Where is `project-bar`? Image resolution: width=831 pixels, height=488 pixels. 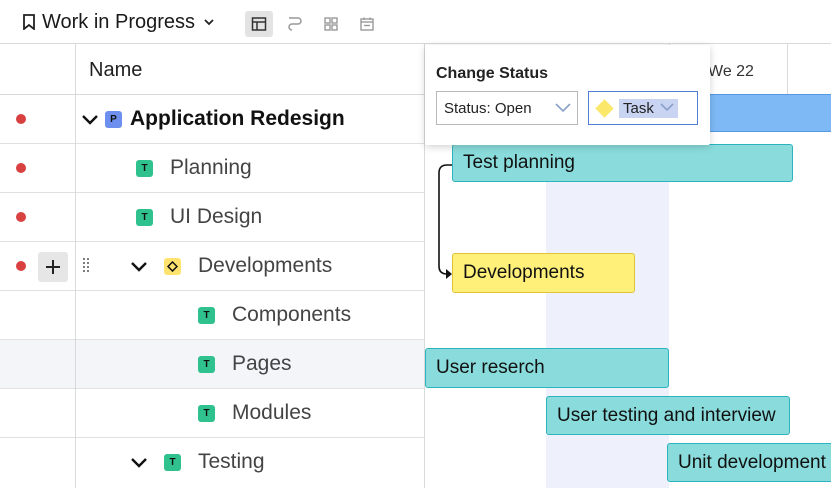 project-bar is located at coordinates (763, 113).